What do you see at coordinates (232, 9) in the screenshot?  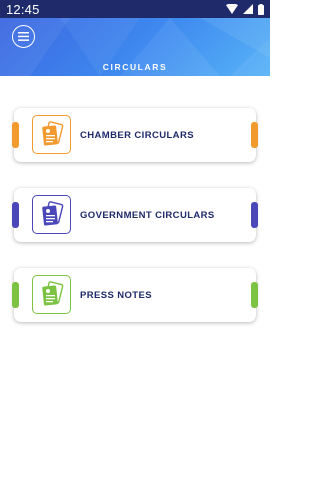 I see `wifi-icon` at bounding box center [232, 9].